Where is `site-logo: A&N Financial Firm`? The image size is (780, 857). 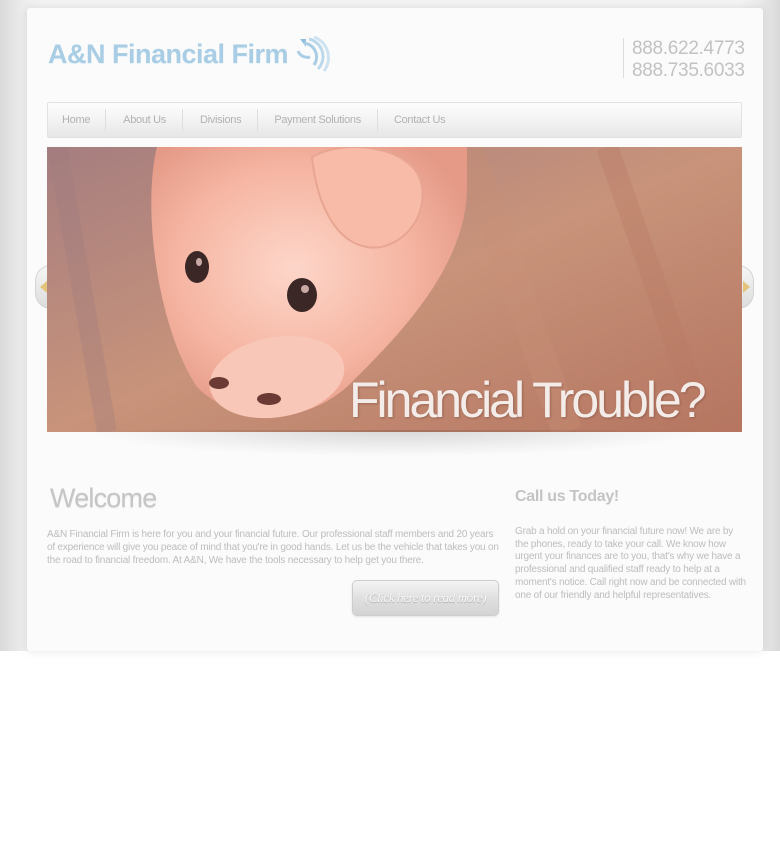
site-logo: A&N Financial Firm is located at coordinates (189, 54).